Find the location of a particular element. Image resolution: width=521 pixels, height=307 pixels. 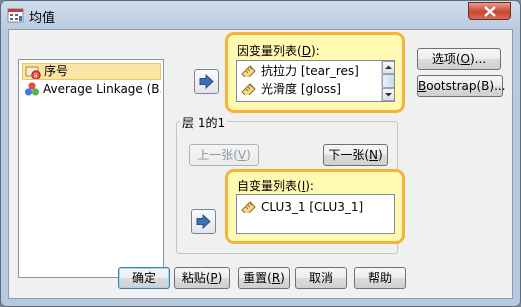

independent-variable-list: CLU3_1 [CLU3_1] is located at coordinates (315, 214).